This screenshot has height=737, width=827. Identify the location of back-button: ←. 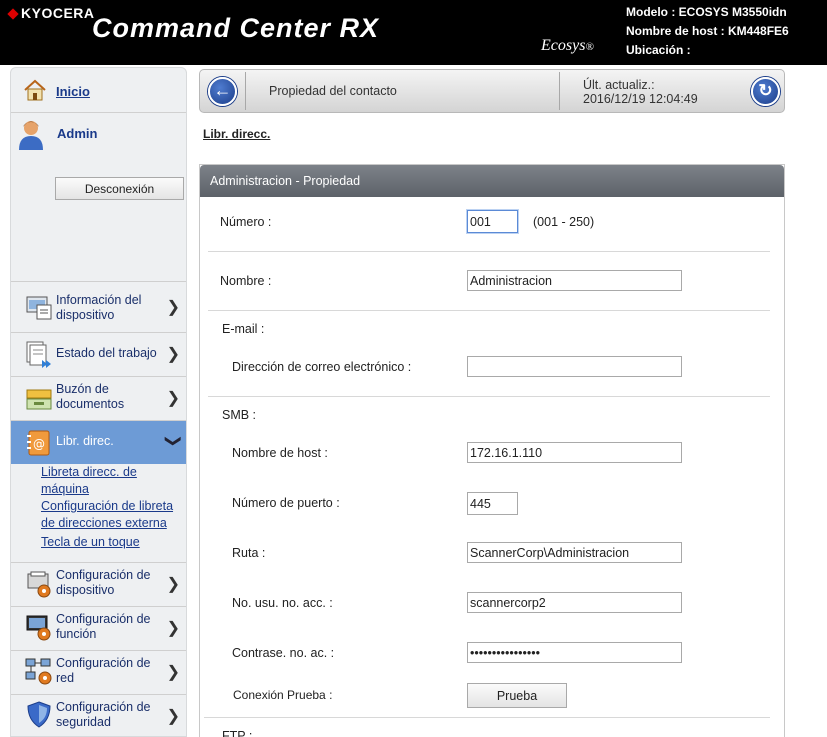
(222, 91).